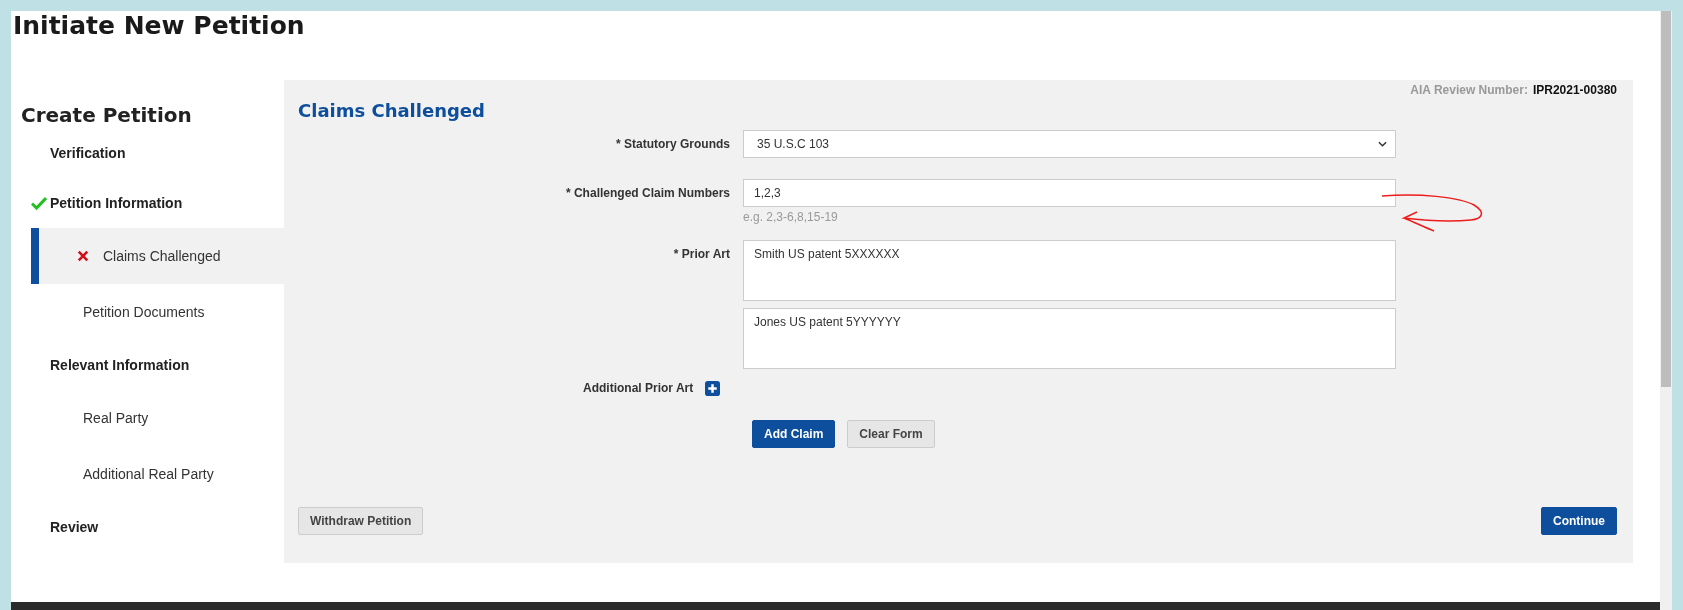 This screenshot has height=610, width=1683. Describe the element at coordinates (147, 365) in the screenshot. I see `sidebar-item: Relevant Information` at that location.